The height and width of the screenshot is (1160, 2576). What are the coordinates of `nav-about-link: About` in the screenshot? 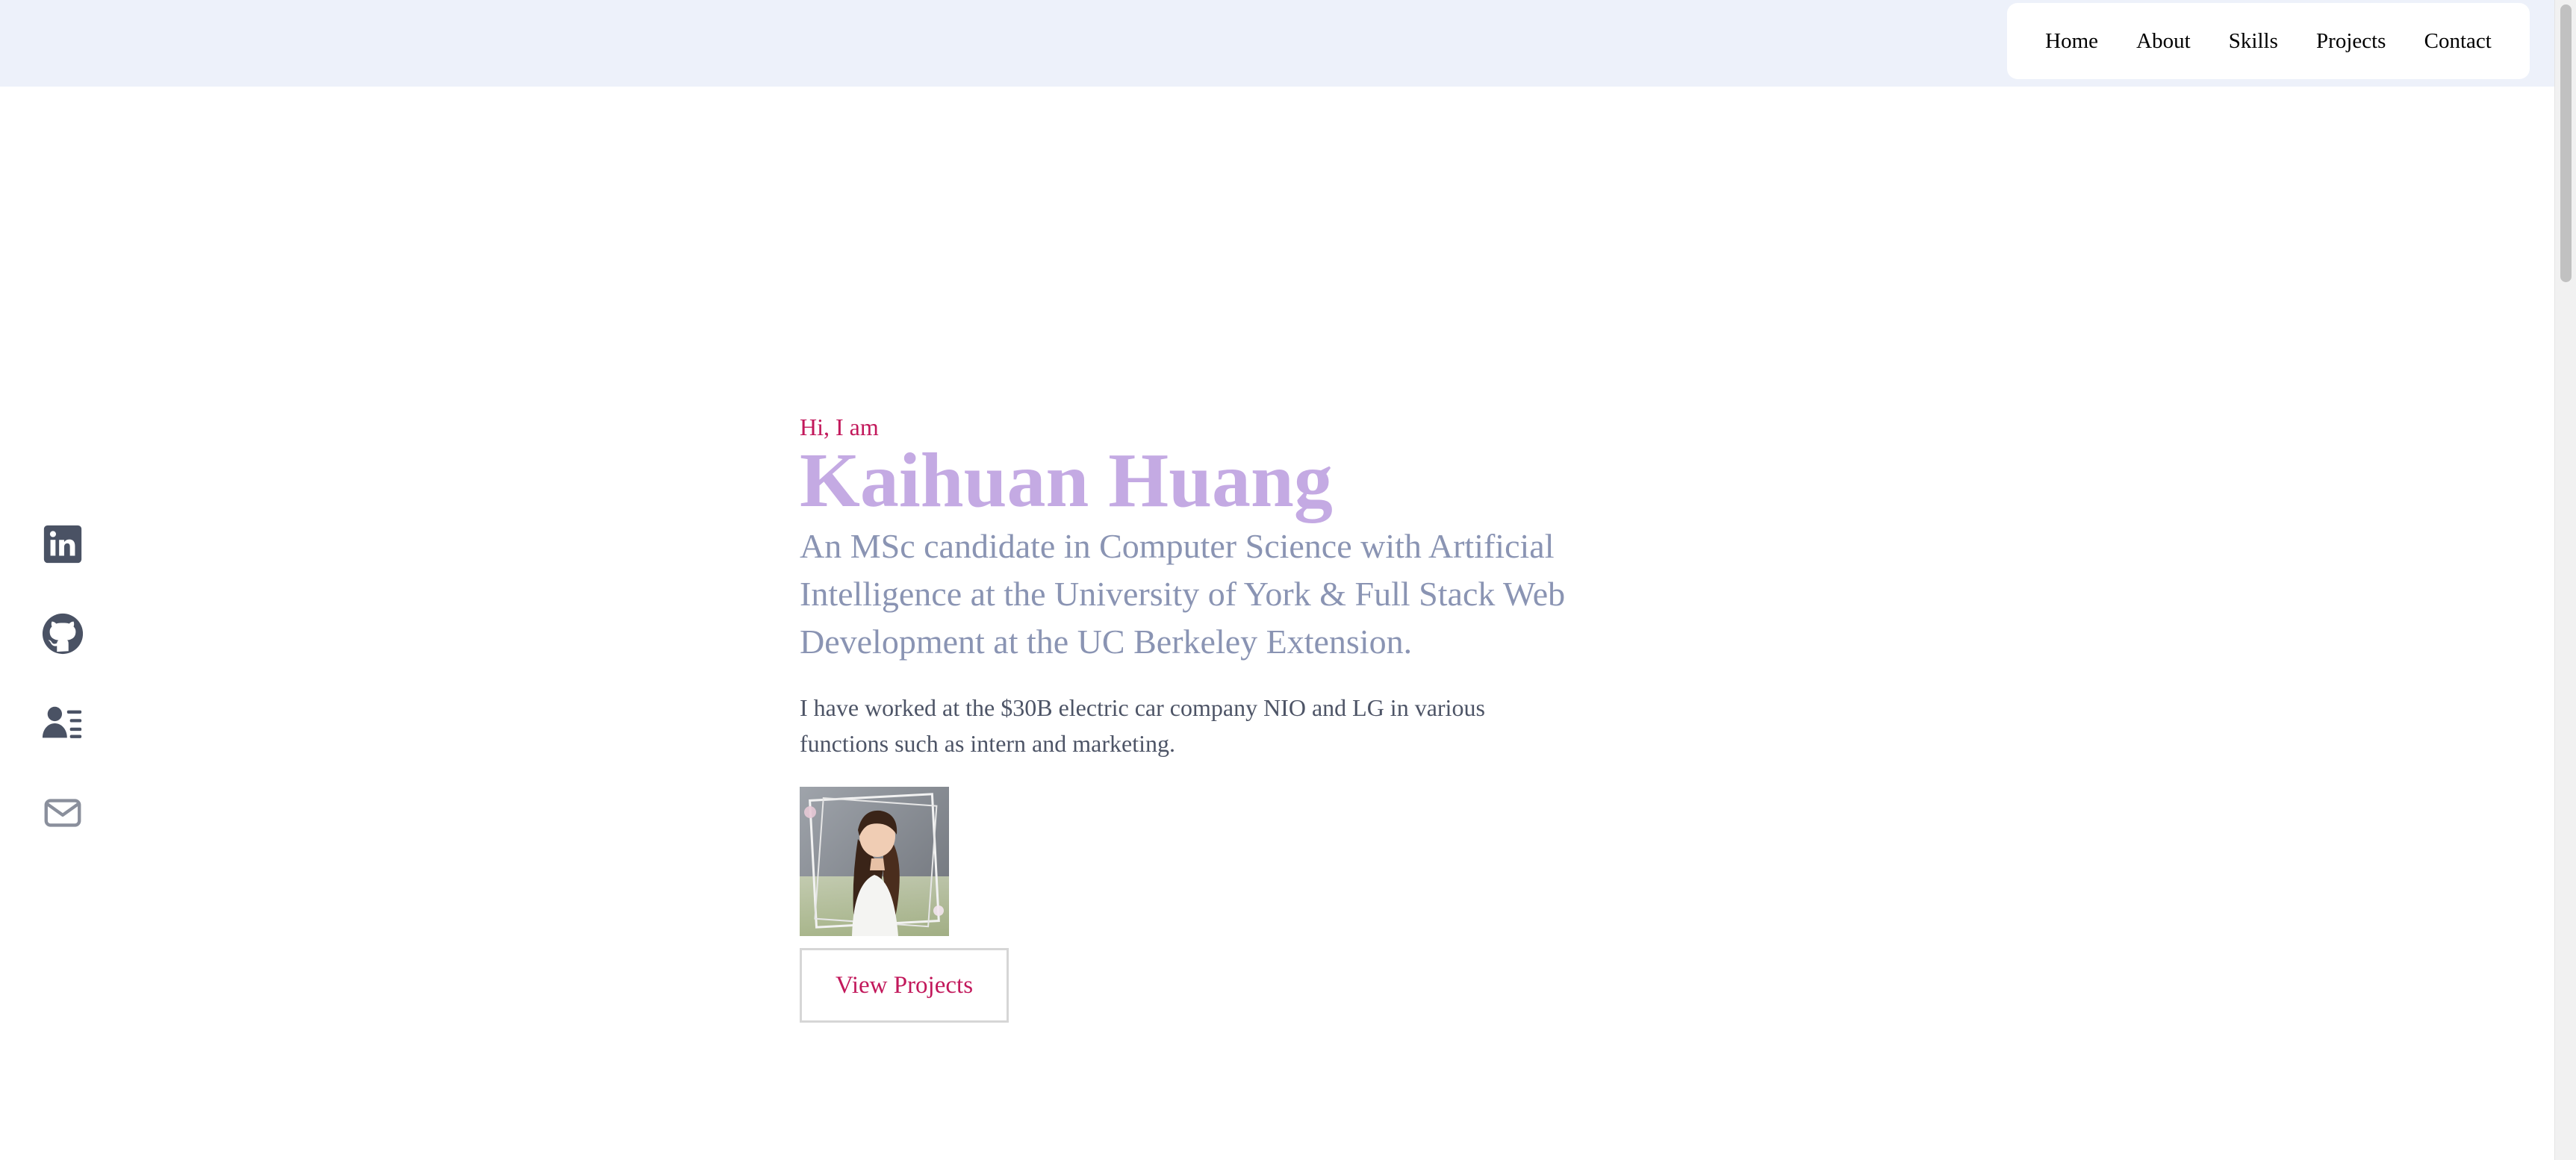 It's located at (2163, 41).